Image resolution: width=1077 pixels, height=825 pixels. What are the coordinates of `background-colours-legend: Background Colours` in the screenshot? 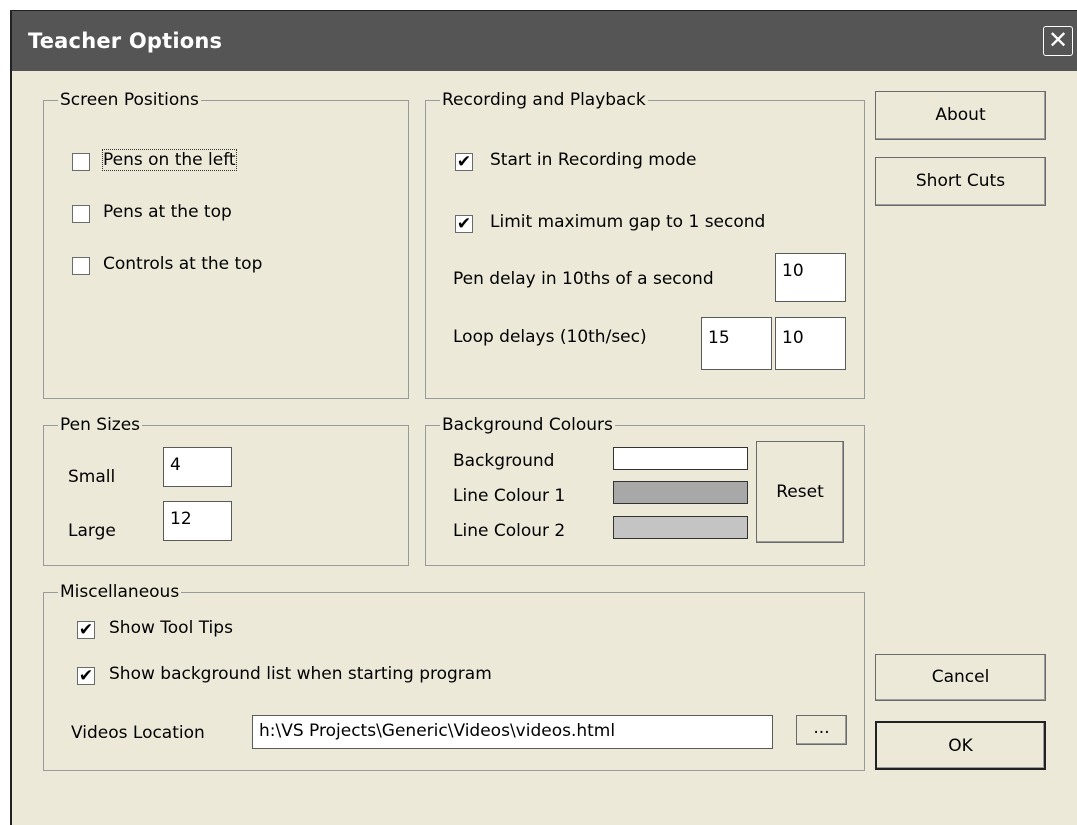 It's located at (527, 425).